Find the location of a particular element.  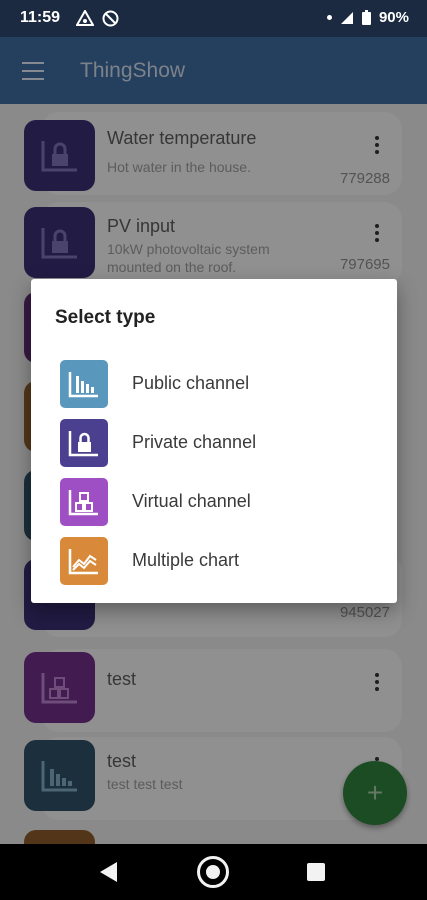

option-private-channel: Private channel is located at coordinates (214, 443).